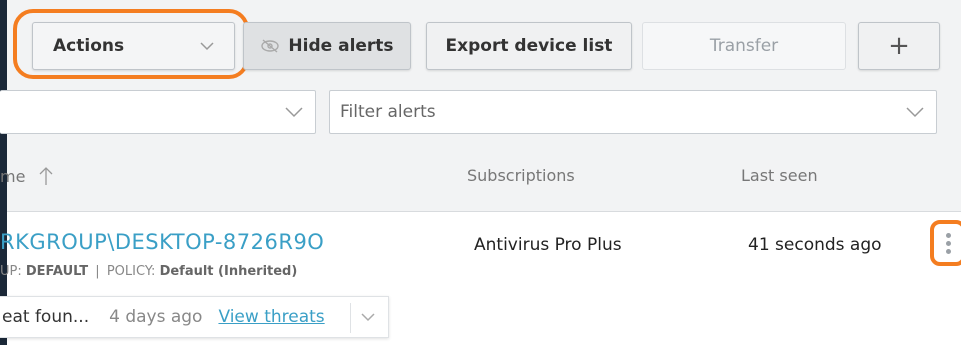 The height and width of the screenshot is (345, 961). Describe the element at coordinates (156, 317) in the screenshot. I see `alert-time: 4 days ago` at that location.